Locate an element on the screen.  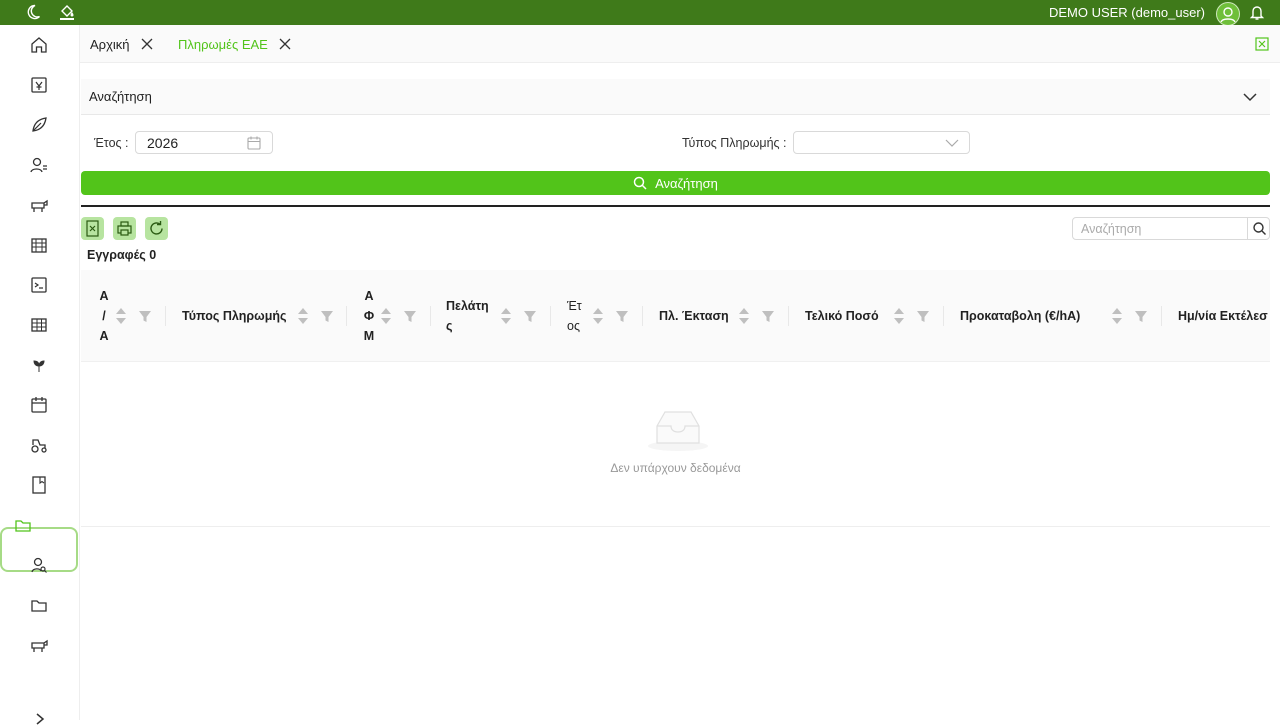
folder-icon is located at coordinates (23, 525).